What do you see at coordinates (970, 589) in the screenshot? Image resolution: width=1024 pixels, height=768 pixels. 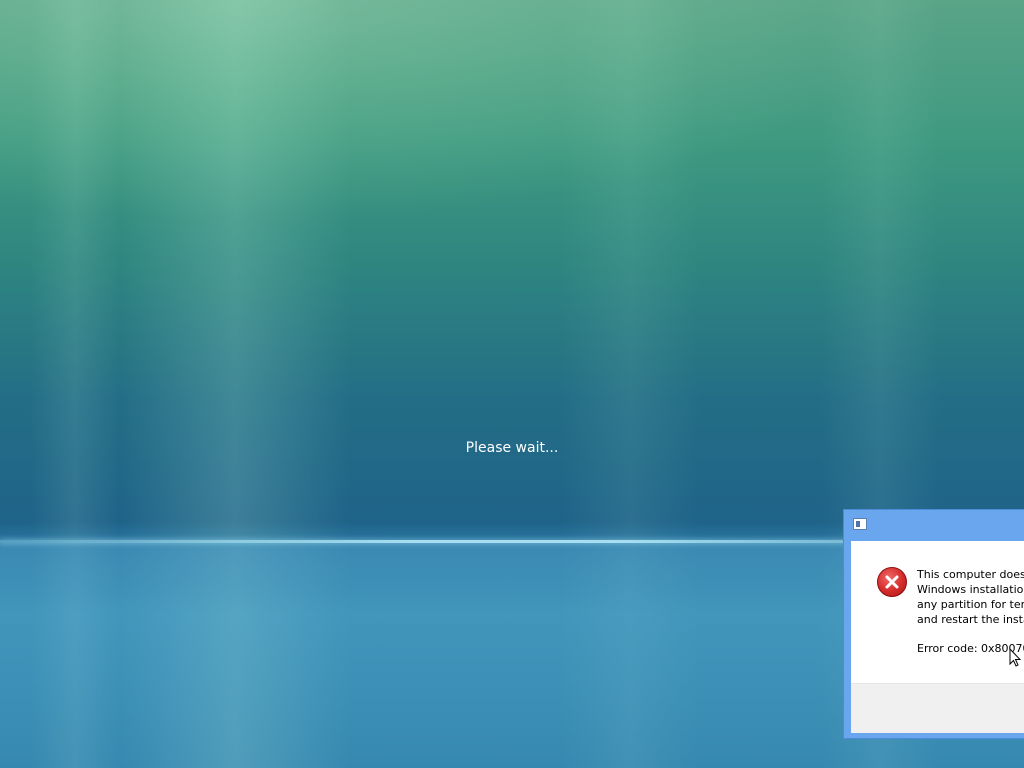 I see `error-message-line: Windows installation` at bounding box center [970, 589].